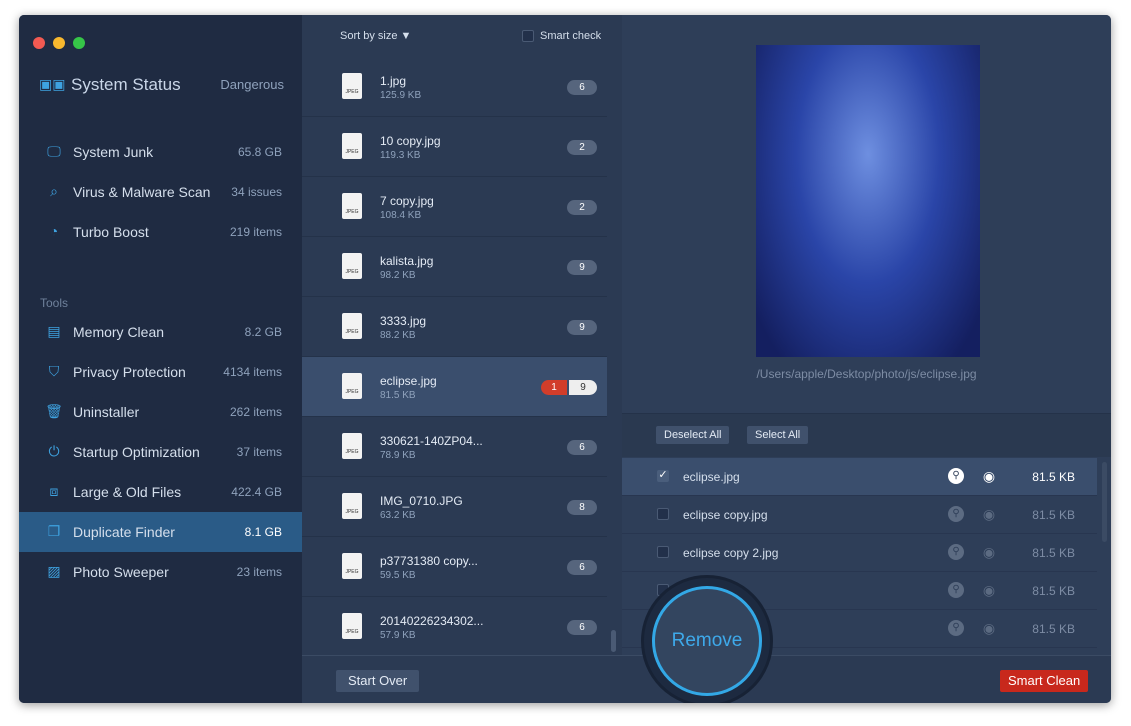 The image size is (1131, 726). I want to click on file-size: 125.9 KB, so click(401, 95).